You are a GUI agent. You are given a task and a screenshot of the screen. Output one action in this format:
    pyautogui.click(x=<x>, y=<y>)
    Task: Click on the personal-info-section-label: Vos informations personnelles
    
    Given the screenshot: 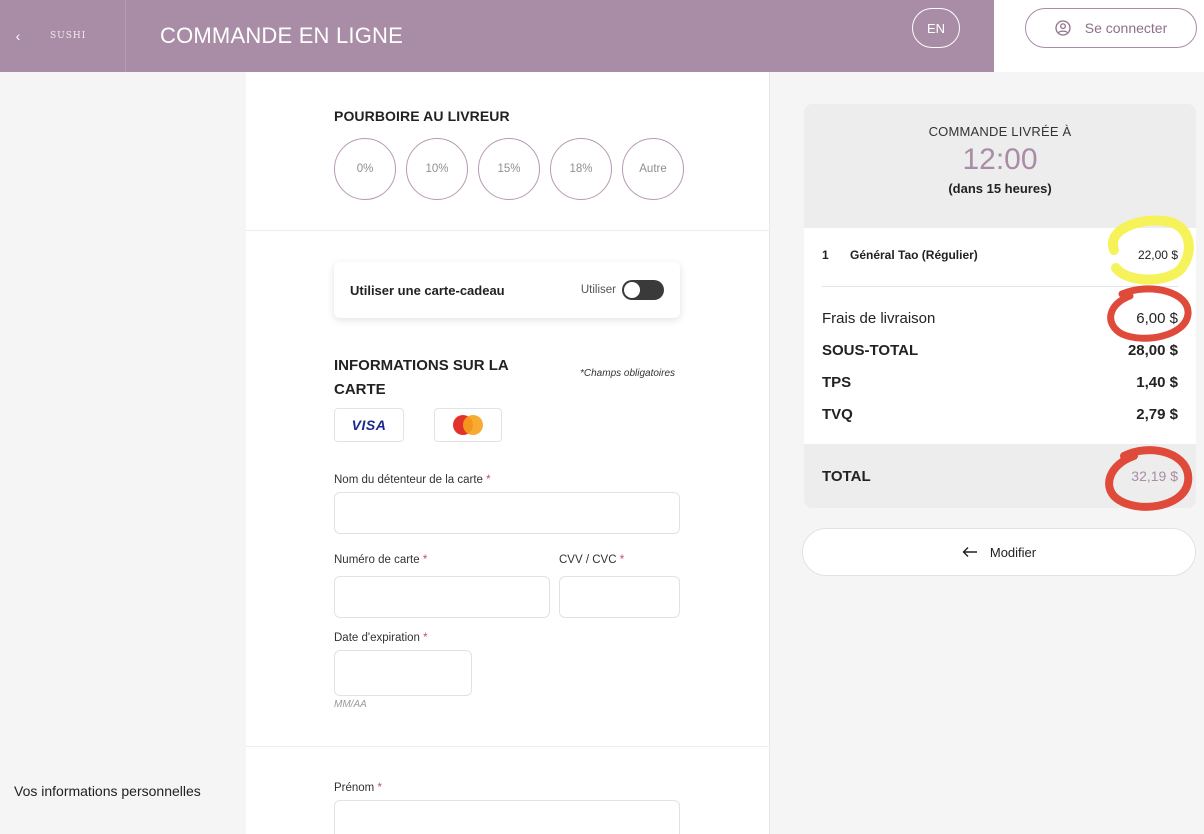 What is the action you would take?
    pyautogui.click(x=107, y=791)
    